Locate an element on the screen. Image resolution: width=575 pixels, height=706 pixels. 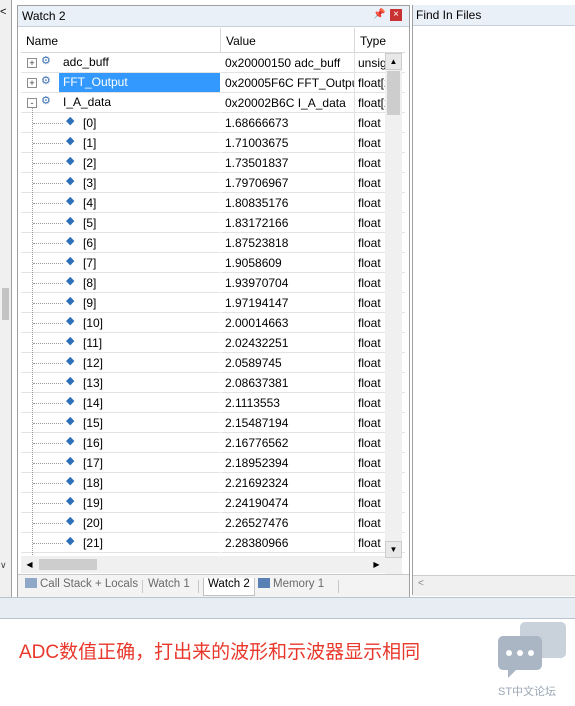
watch-array-element-row: ◆ [7] 1.9058609 float is located at coordinates (213, 263).